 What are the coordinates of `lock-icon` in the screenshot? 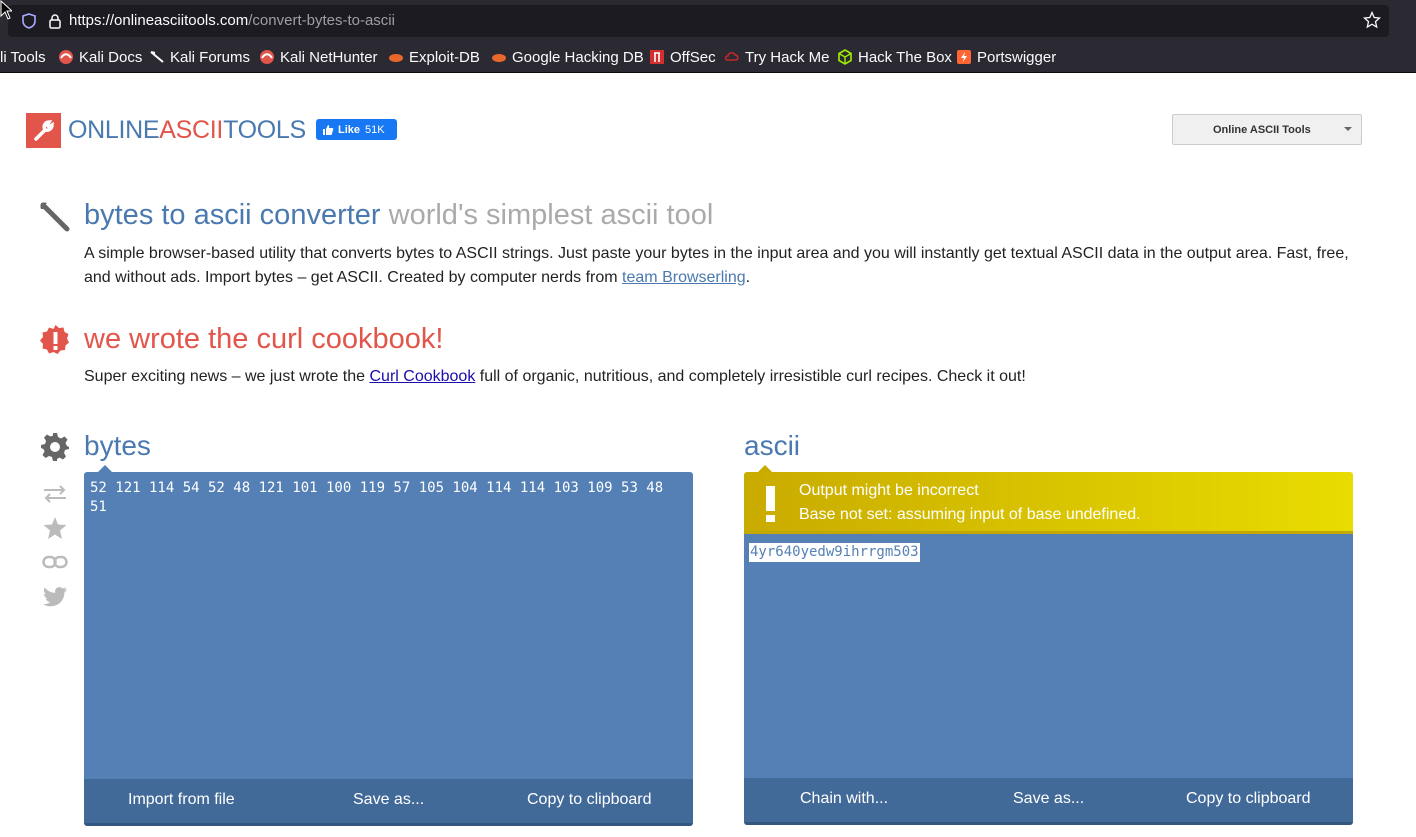 It's located at (55, 21).